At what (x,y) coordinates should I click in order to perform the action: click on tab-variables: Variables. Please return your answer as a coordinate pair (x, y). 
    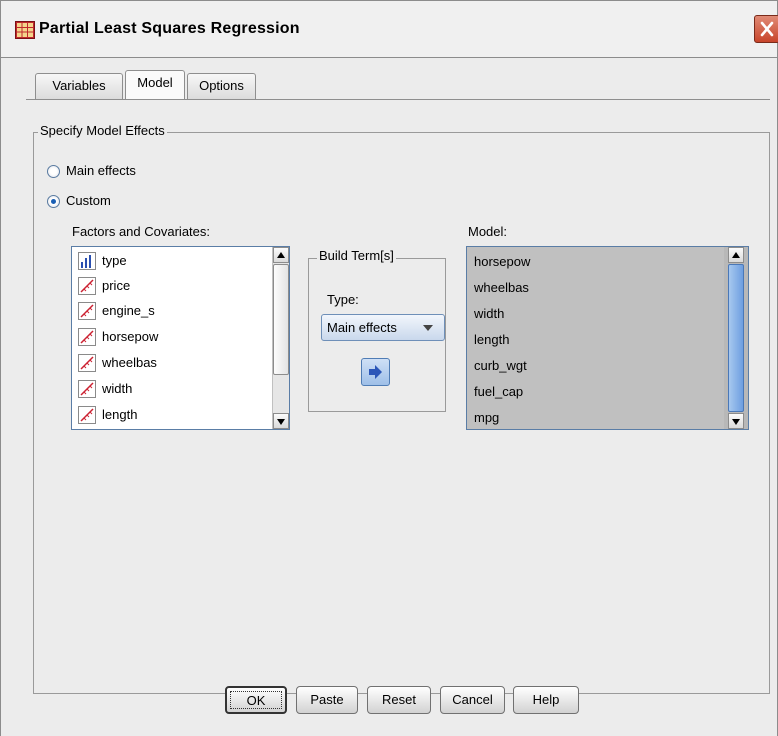
    Looking at the image, I should click on (79, 86).